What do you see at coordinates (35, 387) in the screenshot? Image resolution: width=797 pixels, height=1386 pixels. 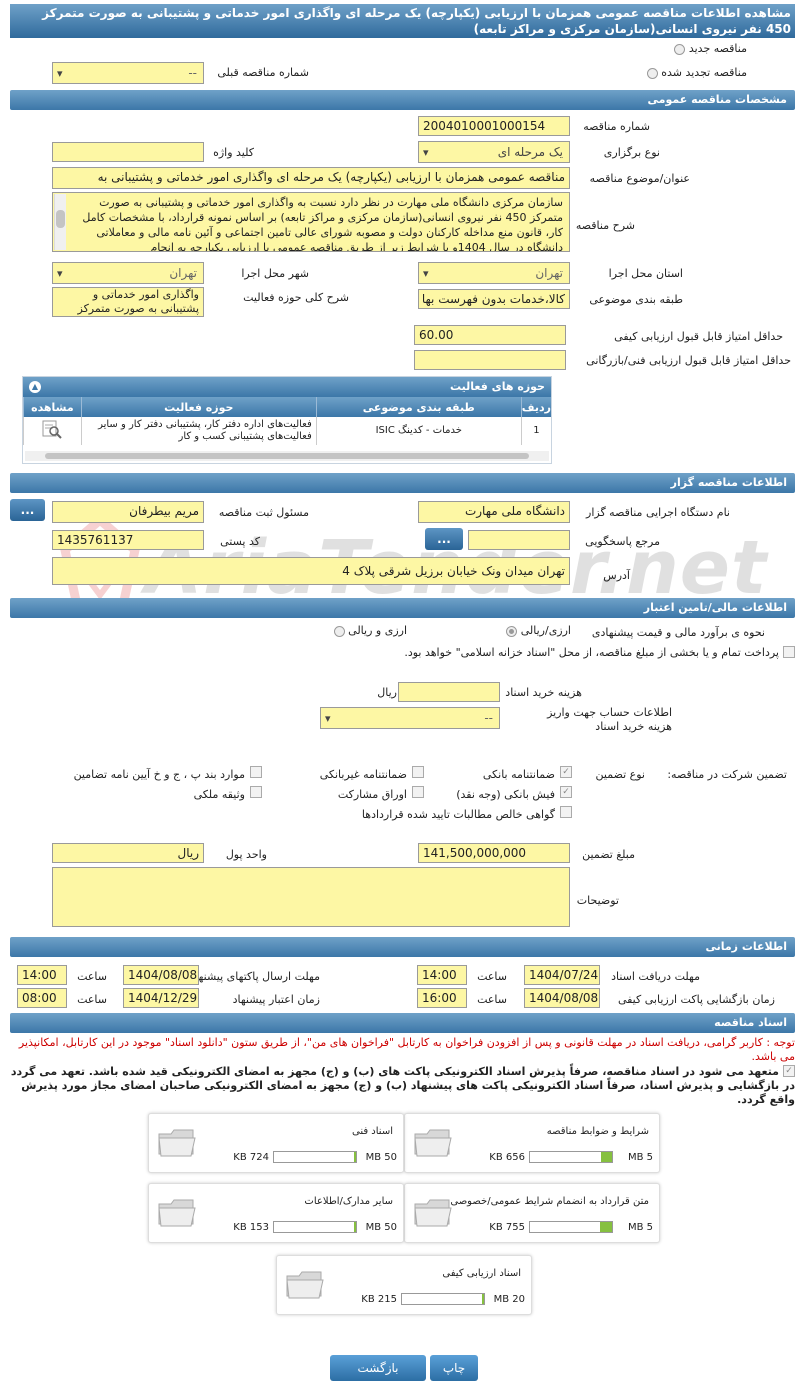 I see `collapse-icon: ▲` at bounding box center [35, 387].